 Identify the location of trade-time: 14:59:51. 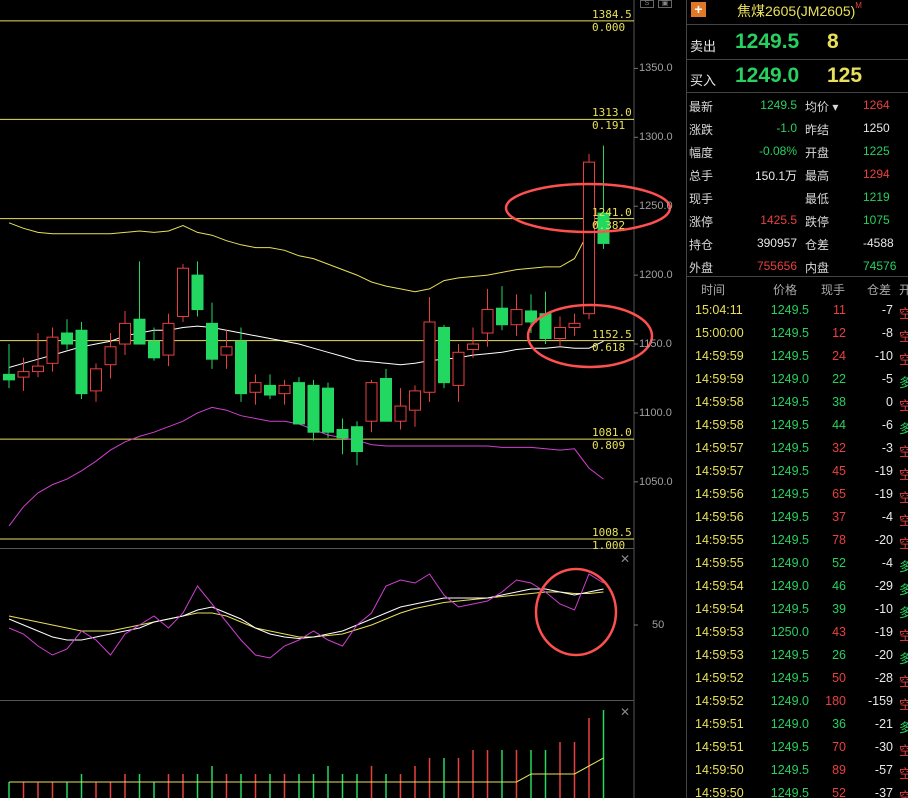
(719, 724).